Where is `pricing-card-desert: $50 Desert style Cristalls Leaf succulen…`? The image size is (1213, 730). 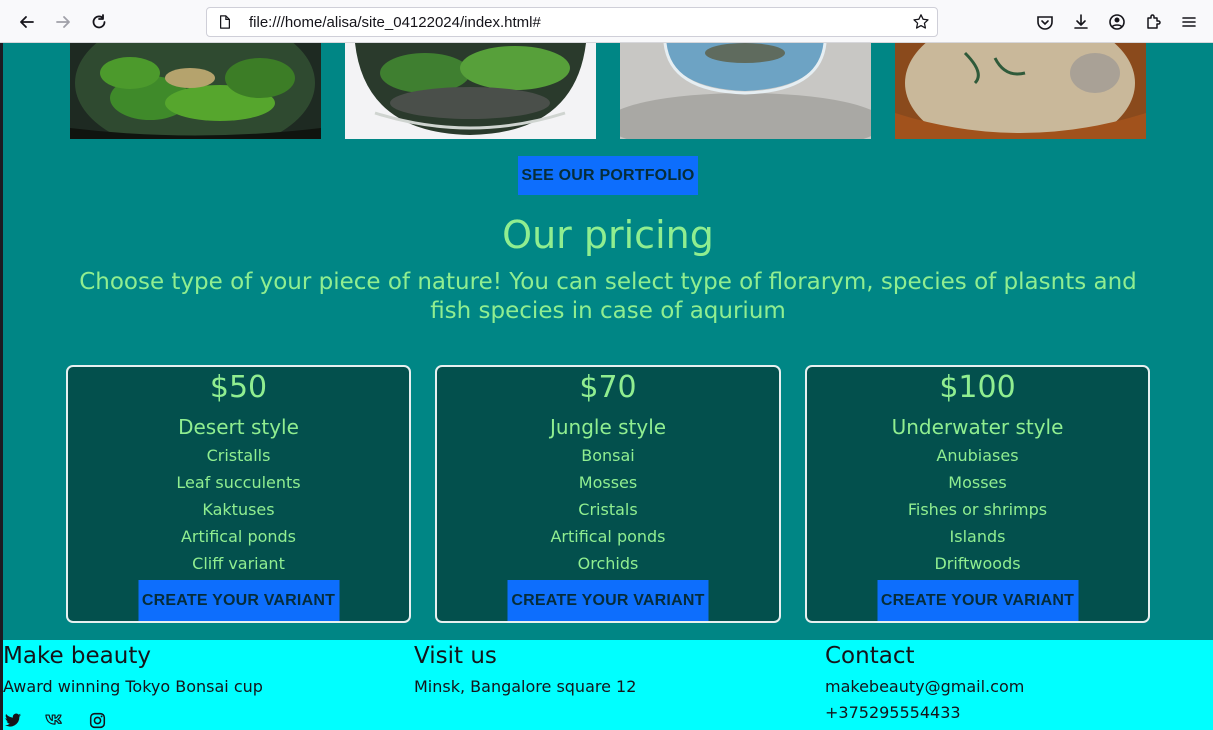 pricing-card-desert: $50 Desert style Cristalls Leaf succulen… is located at coordinates (238, 494).